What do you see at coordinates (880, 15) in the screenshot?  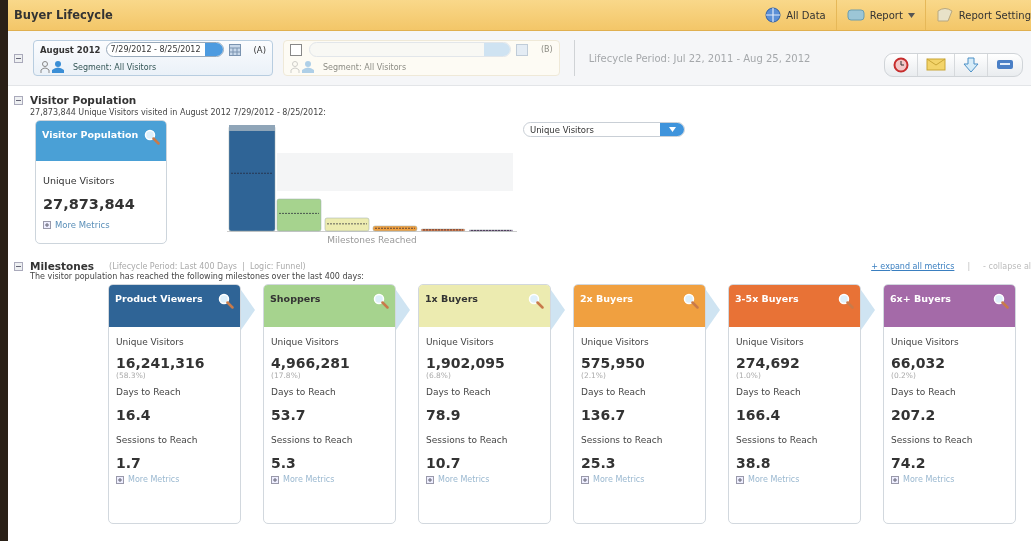 I see `toolbar-button: Report` at bounding box center [880, 15].